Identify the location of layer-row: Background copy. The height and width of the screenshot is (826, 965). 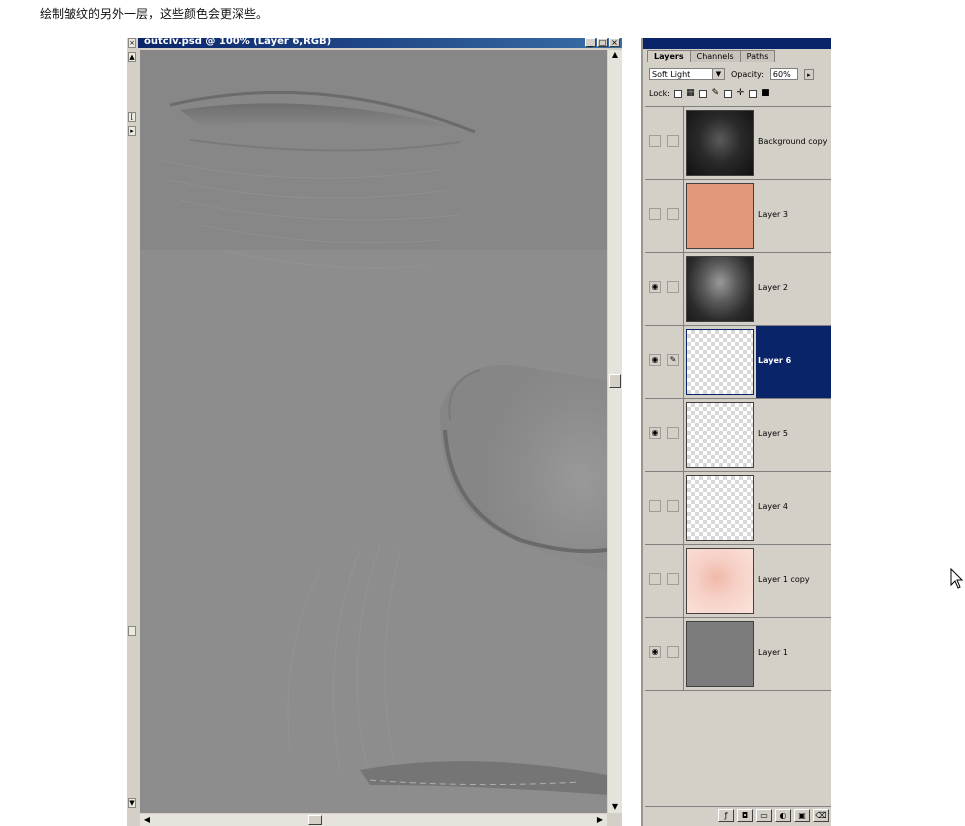
(738, 143).